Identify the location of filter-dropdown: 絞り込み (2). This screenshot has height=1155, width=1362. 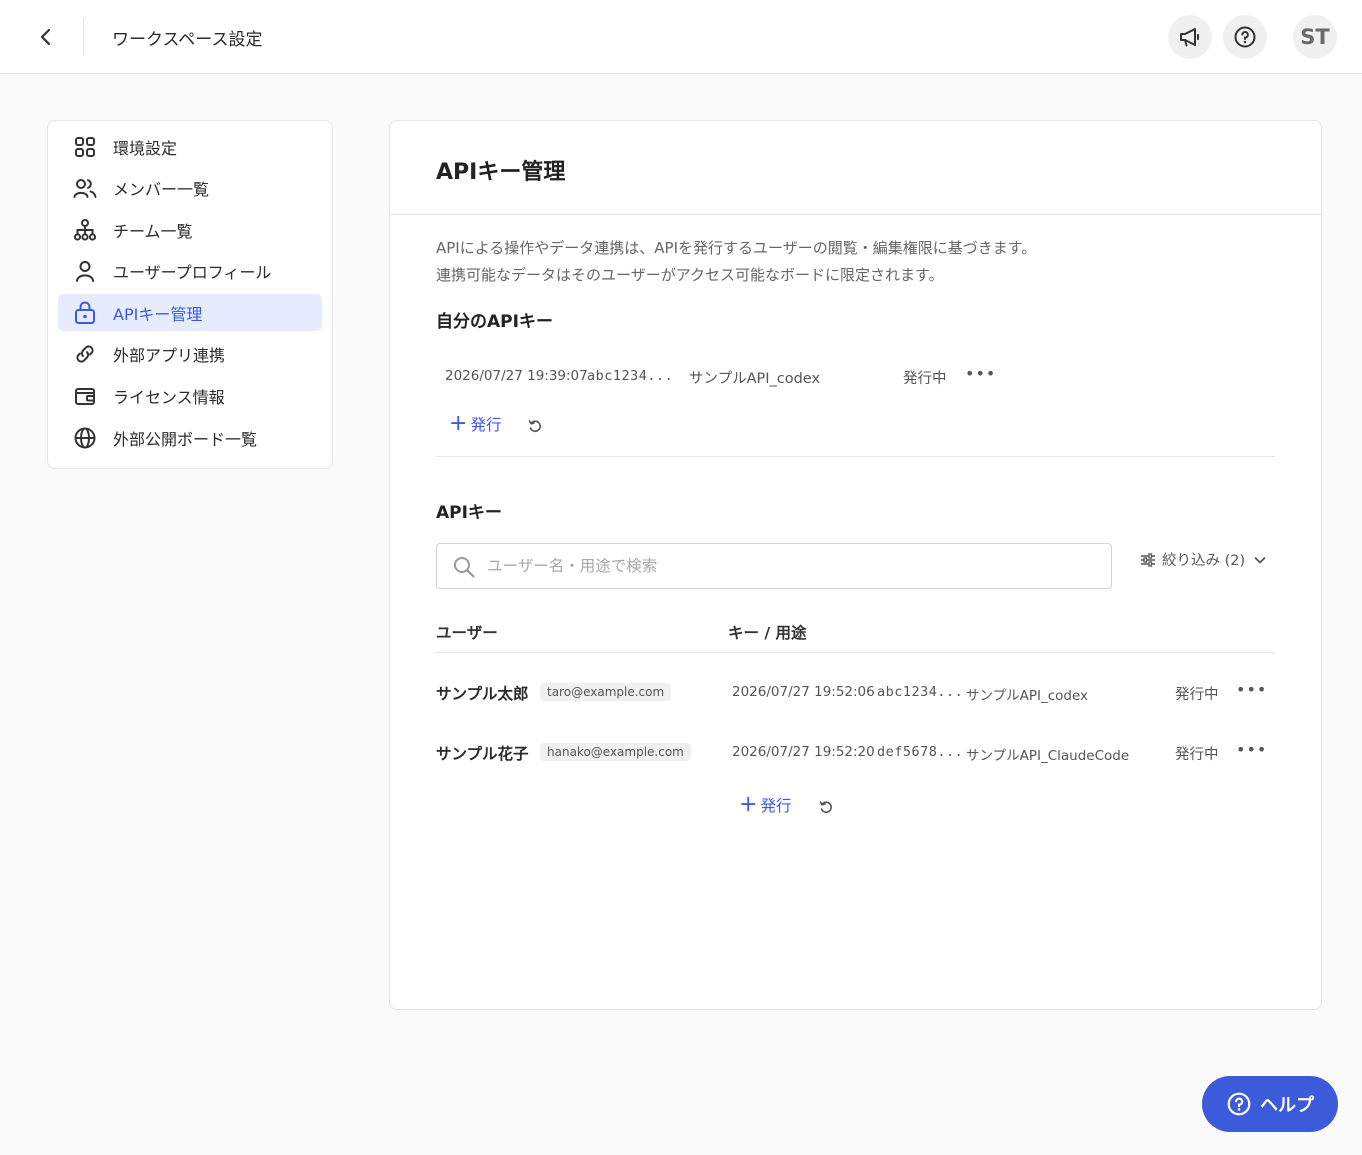
(1203, 559).